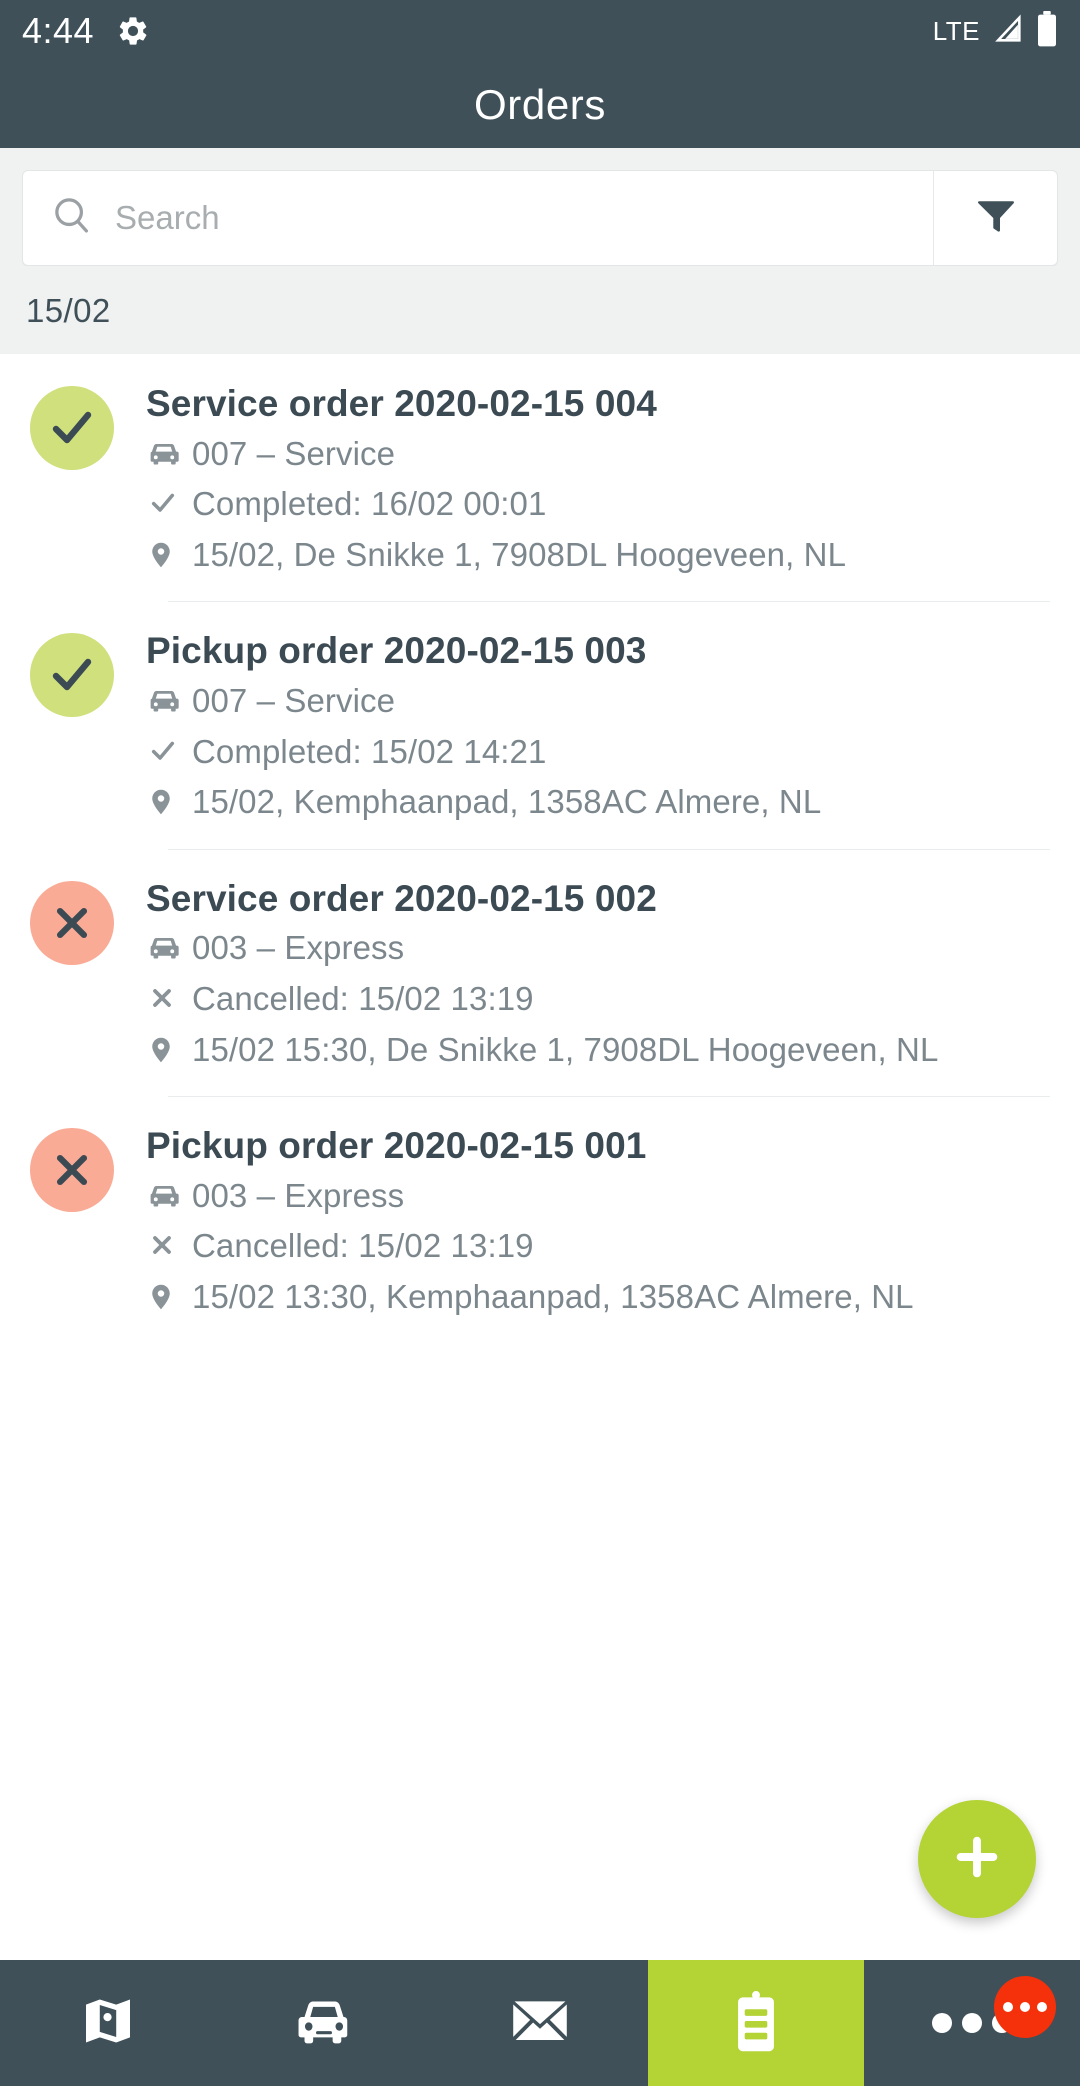 This screenshot has height=2086, width=1080. What do you see at coordinates (401, 403) in the screenshot?
I see `order-title: Service order 2020-02-15 004` at bounding box center [401, 403].